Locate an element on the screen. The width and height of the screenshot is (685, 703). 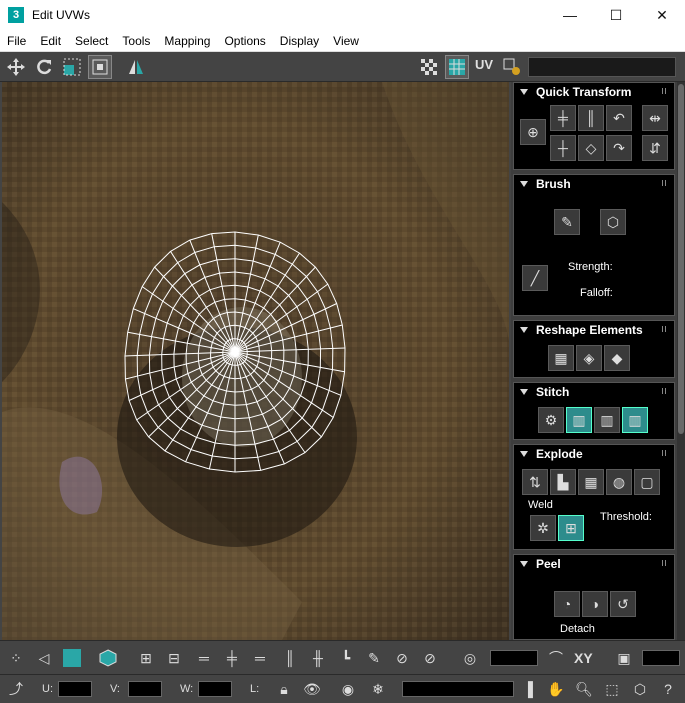
element-select-icon is located at coordinates (108, 658).